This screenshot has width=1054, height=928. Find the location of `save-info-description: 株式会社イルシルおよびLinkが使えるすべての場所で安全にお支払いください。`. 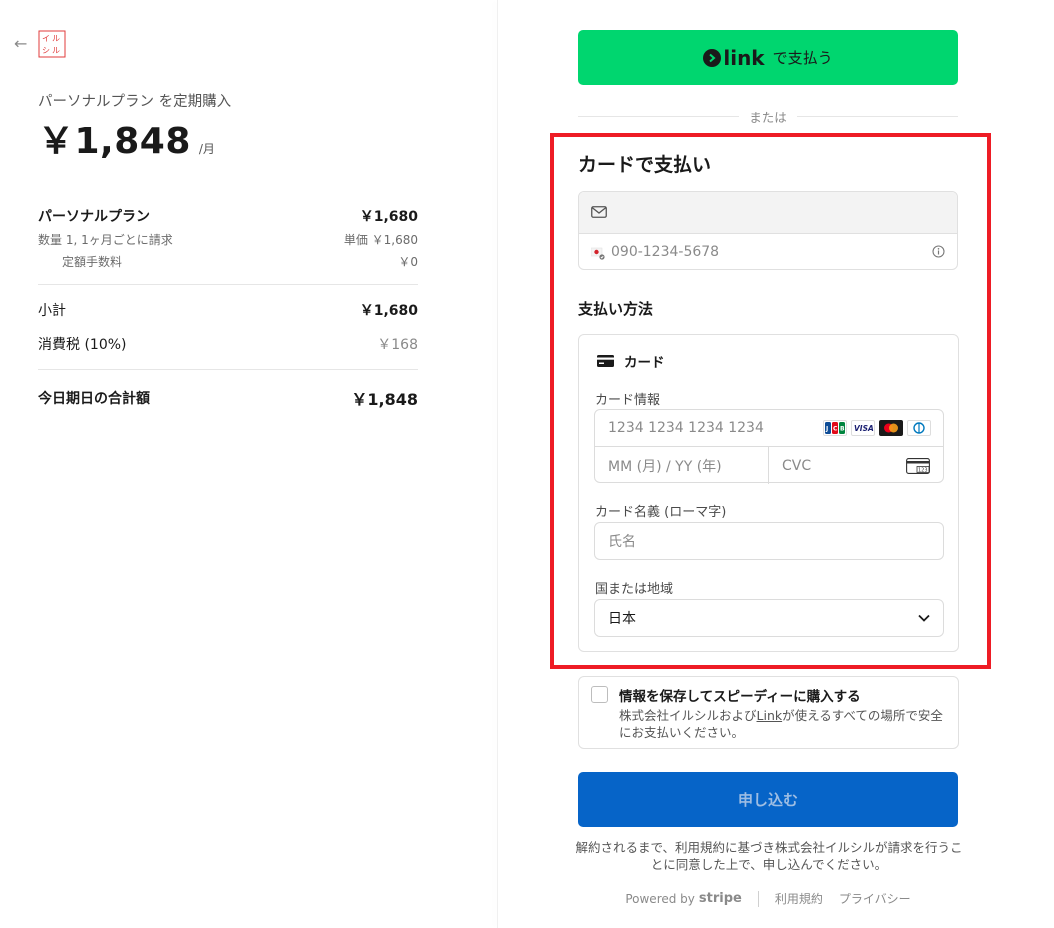

save-info-description: 株式会社イルシルおよびLinkが使えるすべての場所で安全にお支払いください。 is located at coordinates (784, 724).